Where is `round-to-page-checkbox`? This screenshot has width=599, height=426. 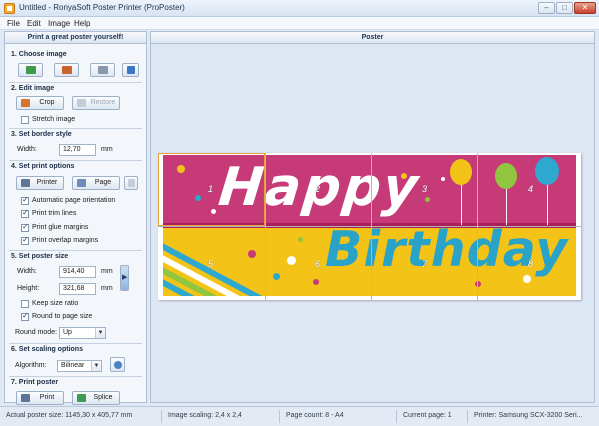
round-to-page-checkbox is located at coordinates (25, 316).